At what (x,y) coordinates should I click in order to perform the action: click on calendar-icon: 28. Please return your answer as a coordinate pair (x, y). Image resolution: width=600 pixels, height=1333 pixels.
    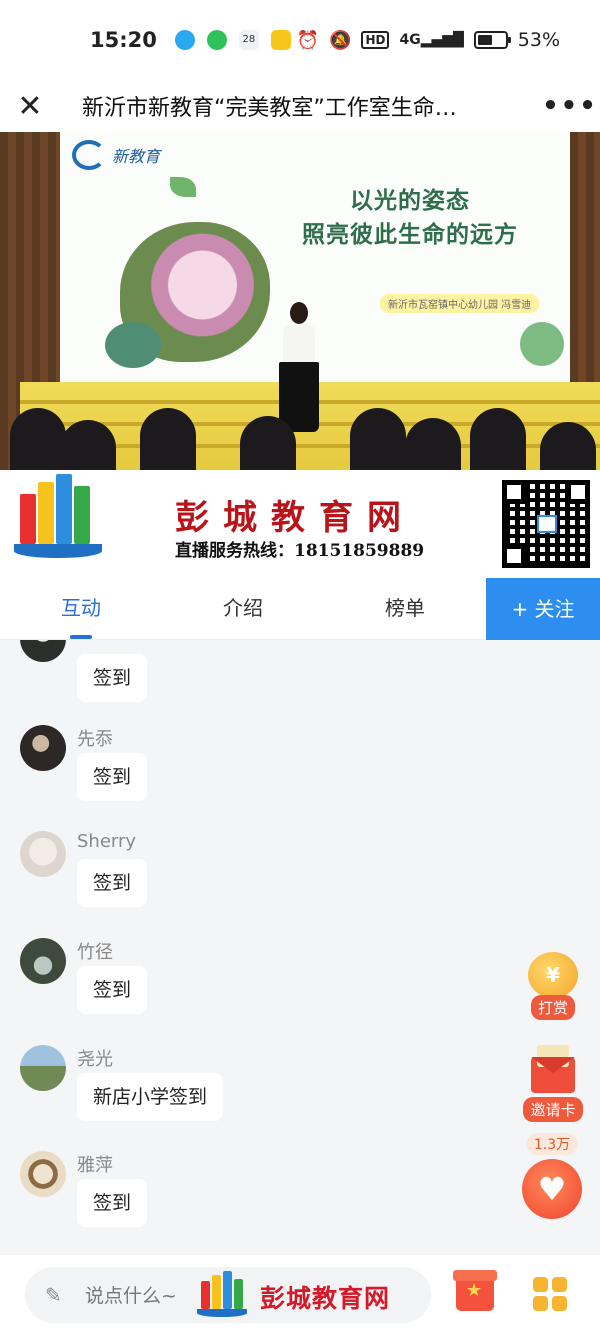
    Looking at the image, I should click on (248, 40).